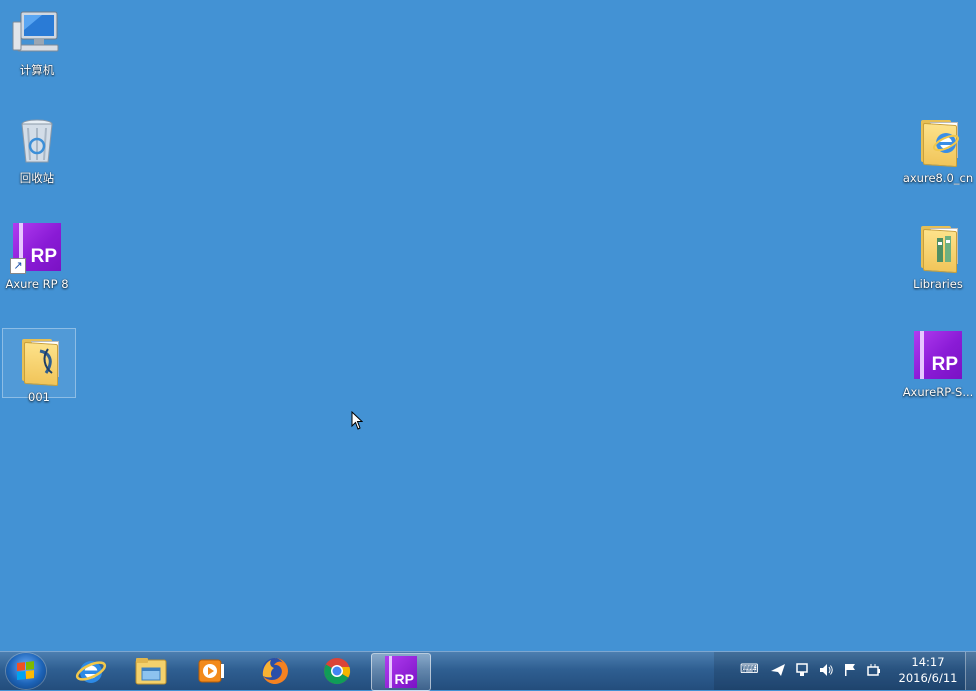 The width and height of the screenshot is (976, 691). I want to click on folder-ie-icon, so click(938, 142).